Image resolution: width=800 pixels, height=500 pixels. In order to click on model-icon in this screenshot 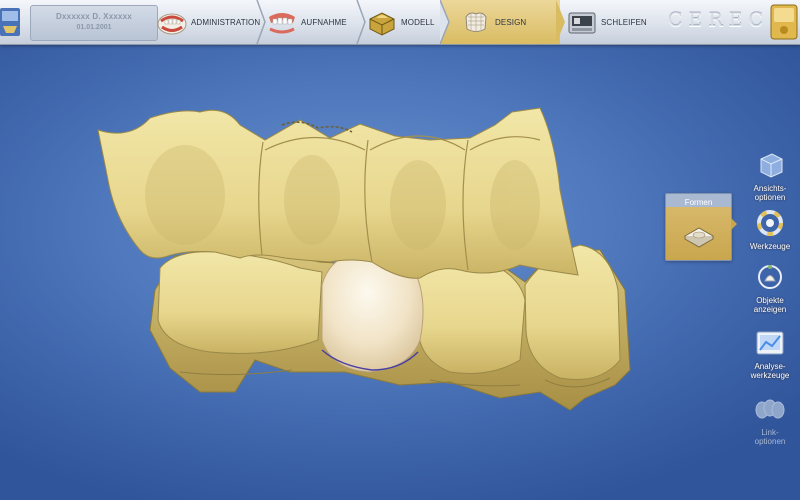, I will do `click(382, 24)`.